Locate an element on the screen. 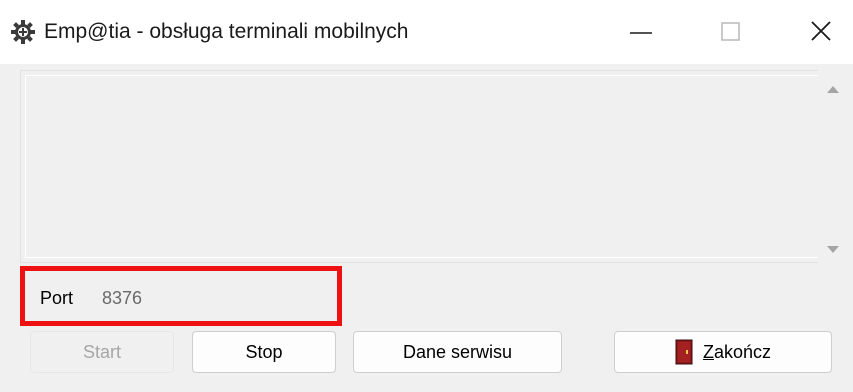 The height and width of the screenshot is (392, 853). door-exit-icon is located at coordinates (684, 352).